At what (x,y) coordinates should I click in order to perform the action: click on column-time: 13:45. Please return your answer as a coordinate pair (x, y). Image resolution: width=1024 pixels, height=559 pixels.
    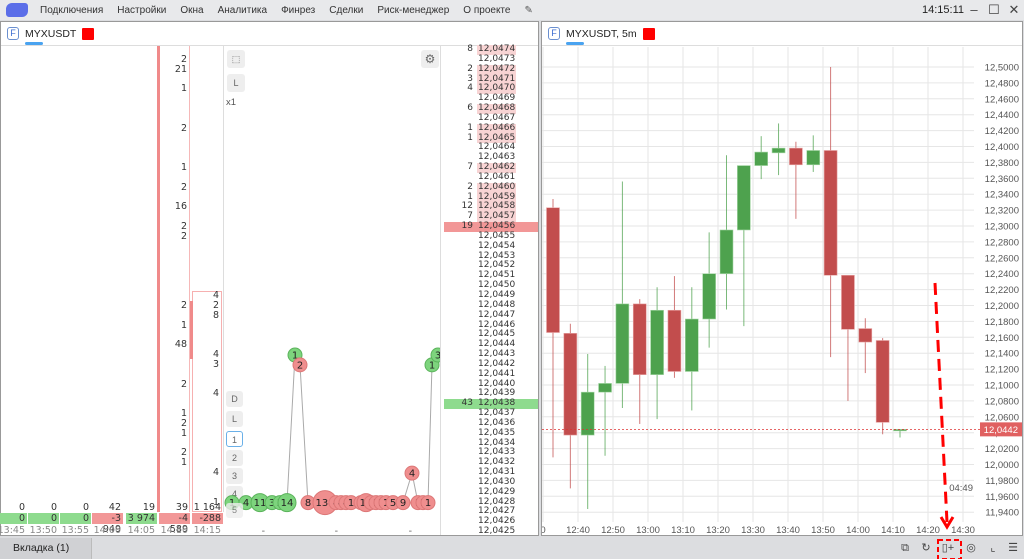
    Looking at the image, I should click on (12, 530).